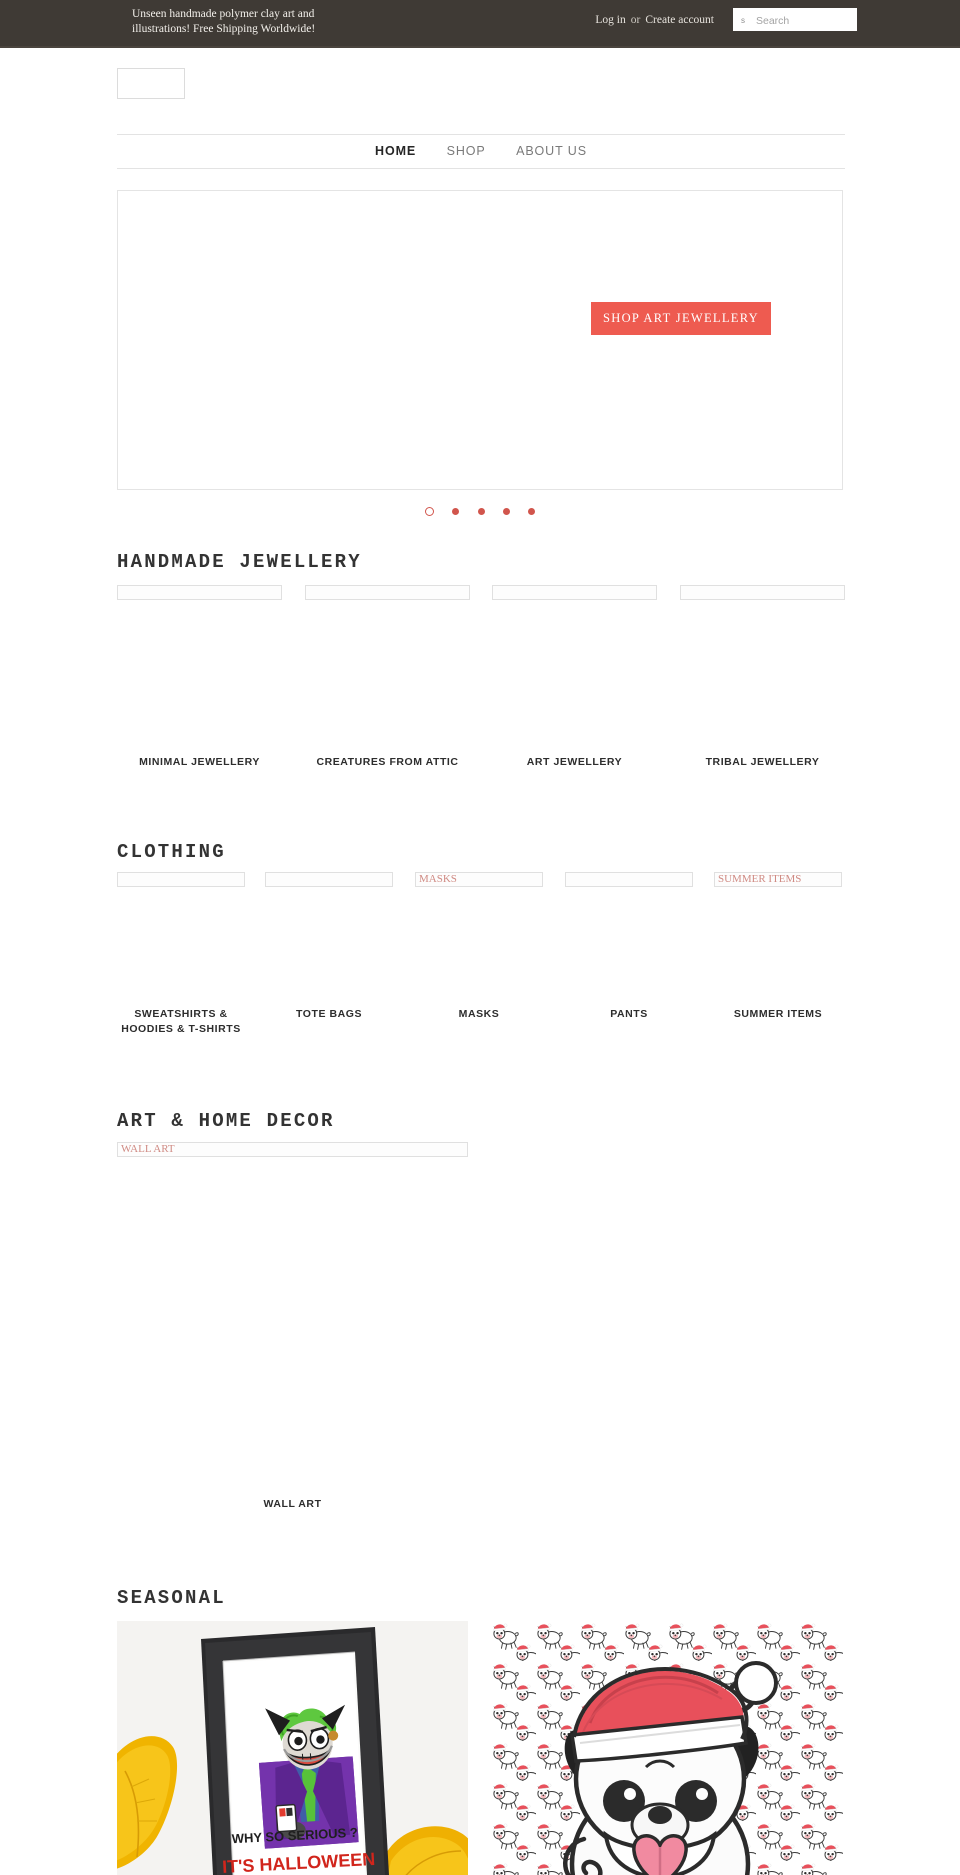 This screenshot has height=1875, width=960. I want to click on category-image-tribal-jewellery, so click(762, 592).